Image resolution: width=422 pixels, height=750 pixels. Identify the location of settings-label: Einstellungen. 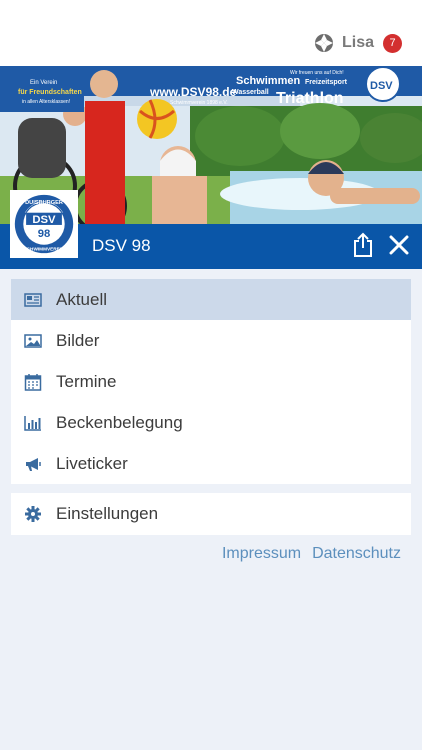
(107, 513).